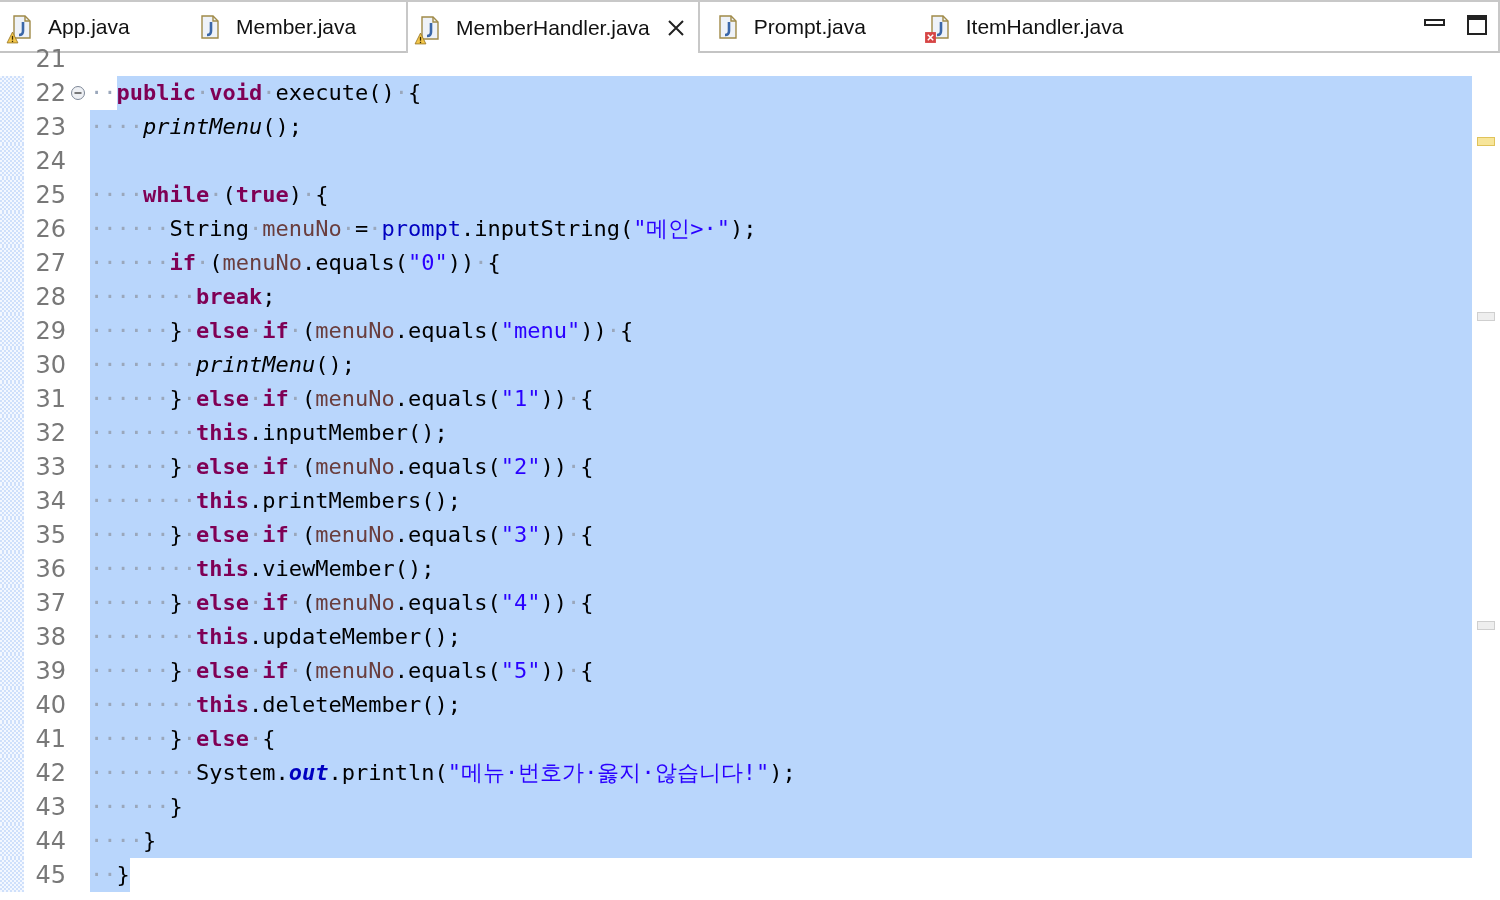 This screenshot has height=900, width=1500. What do you see at coordinates (50, 93) in the screenshot?
I see `line-number: 22` at bounding box center [50, 93].